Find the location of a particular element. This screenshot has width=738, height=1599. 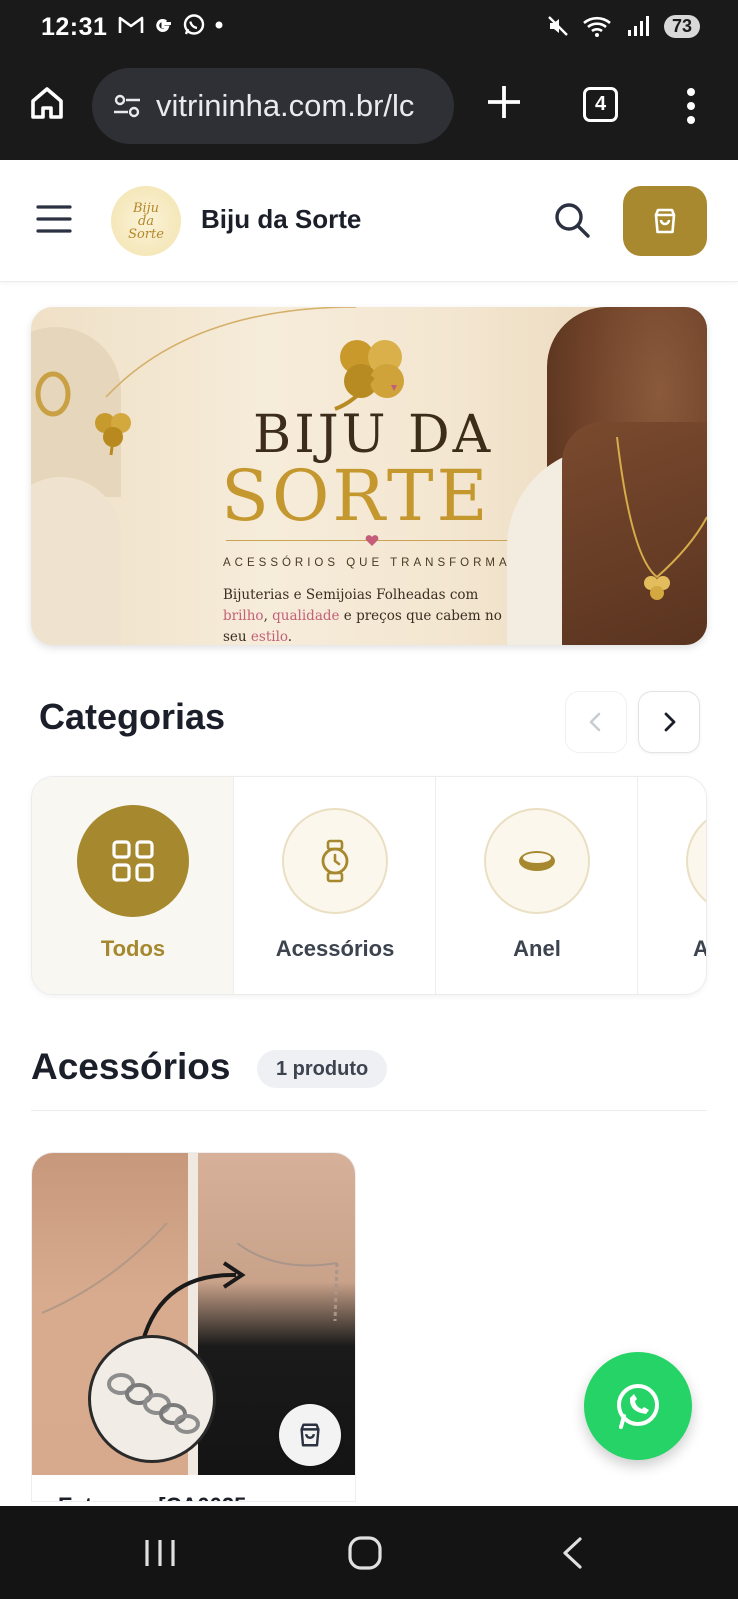

gmail-icon is located at coordinates (131, 24).